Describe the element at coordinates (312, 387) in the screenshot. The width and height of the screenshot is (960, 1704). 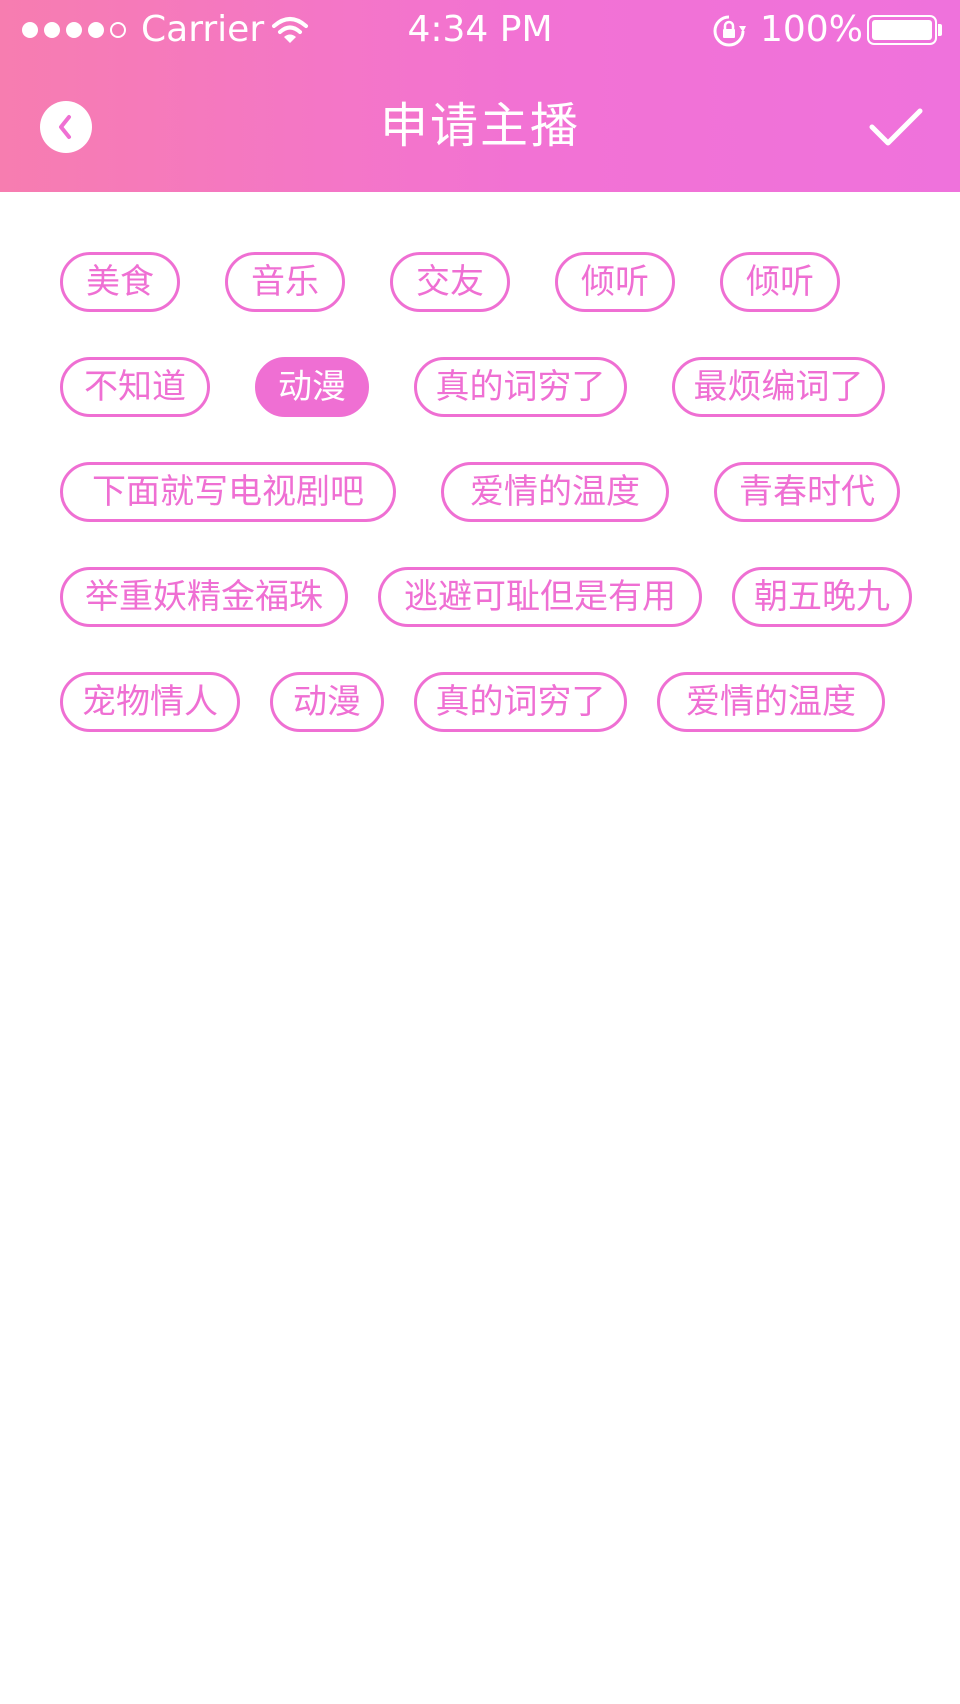
I see `tag-chip-selected: 动漫` at that location.